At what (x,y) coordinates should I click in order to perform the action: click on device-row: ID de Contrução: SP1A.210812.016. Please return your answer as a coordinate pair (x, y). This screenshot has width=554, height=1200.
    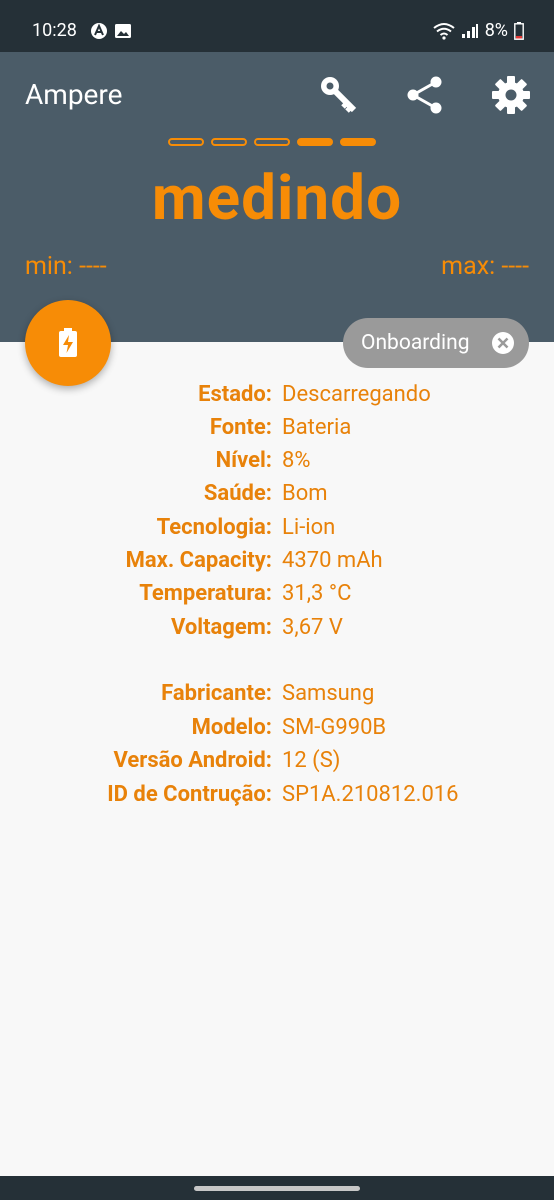
    Looking at the image, I should click on (277, 798).